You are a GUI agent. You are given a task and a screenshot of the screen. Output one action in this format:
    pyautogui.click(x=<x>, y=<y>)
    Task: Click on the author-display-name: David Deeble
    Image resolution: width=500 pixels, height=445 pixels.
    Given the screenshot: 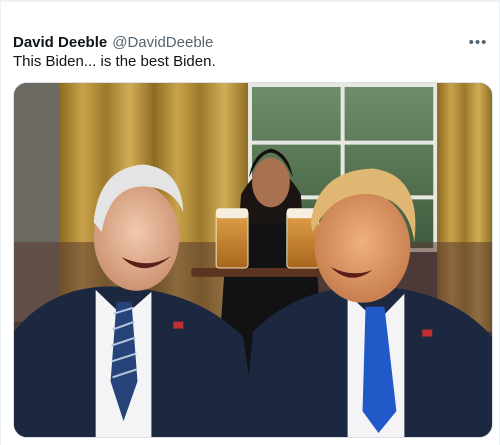 What is the action you would take?
    pyautogui.click(x=60, y=42)
    